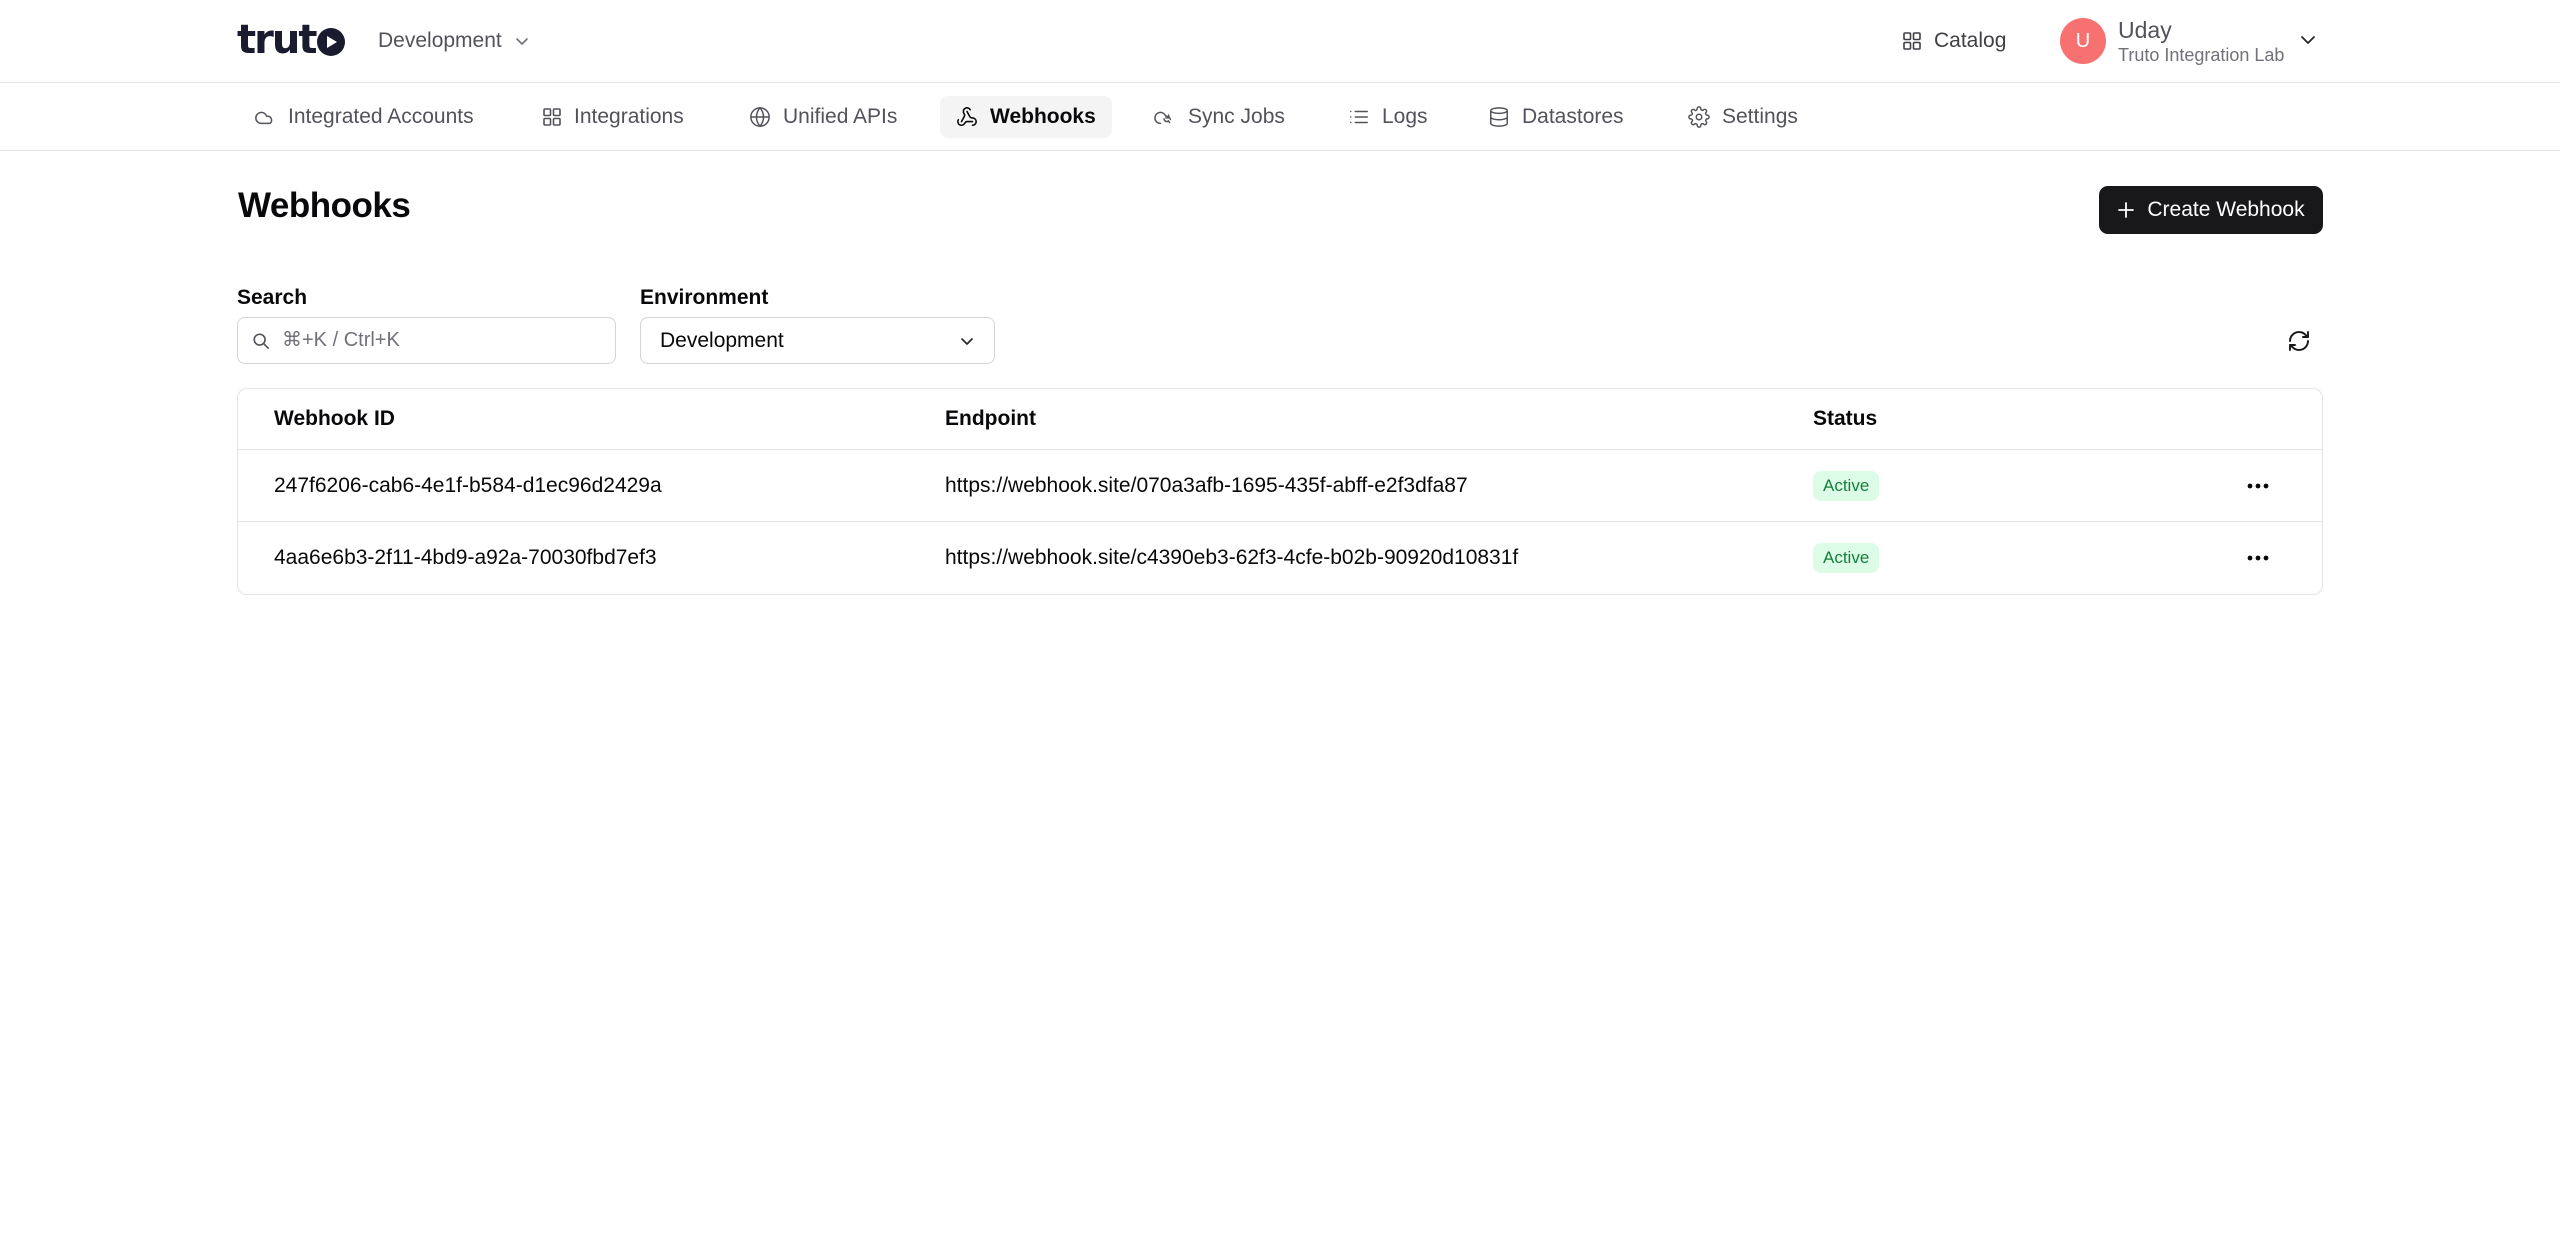 This screenshot has width=2560, height=1233. Describe the element at coordinates (381, 116) in the screenshot. I see `tab-label: Integrated Accounts` at that location.